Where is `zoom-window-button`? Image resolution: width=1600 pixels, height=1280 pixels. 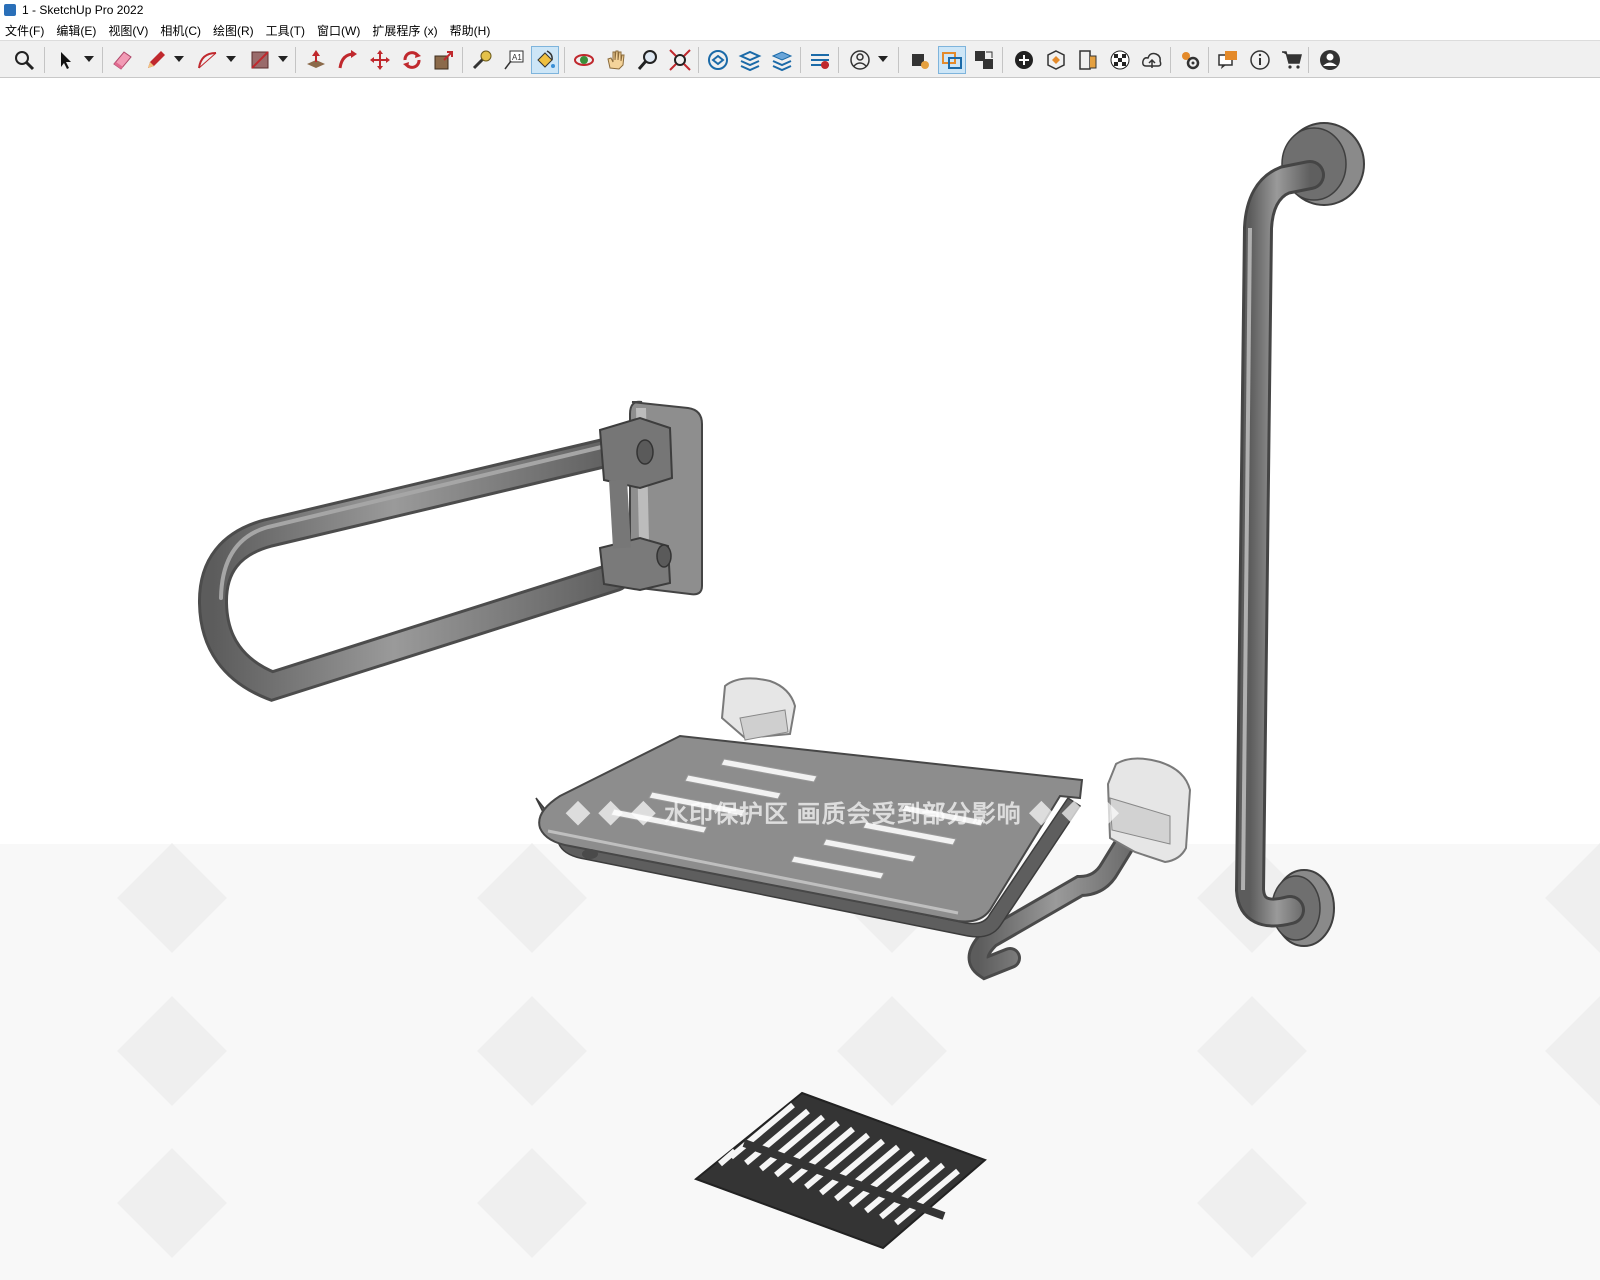 zoom-window-button is located at coordinates (24, 60).